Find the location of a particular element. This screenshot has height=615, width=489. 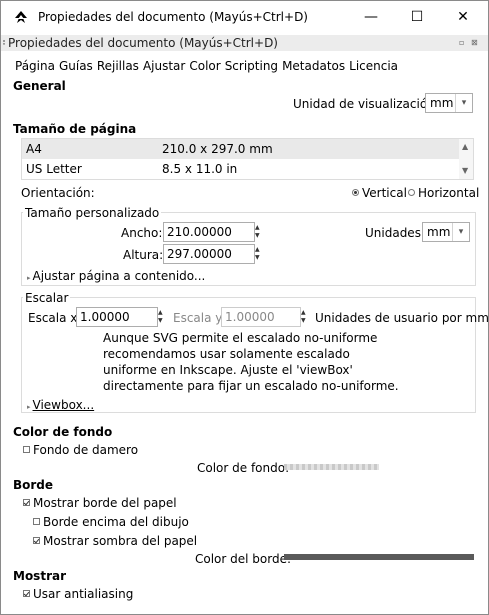

page-size-dimensions: 210.0 x 297.0 mm is located at coordinates (217, 149).